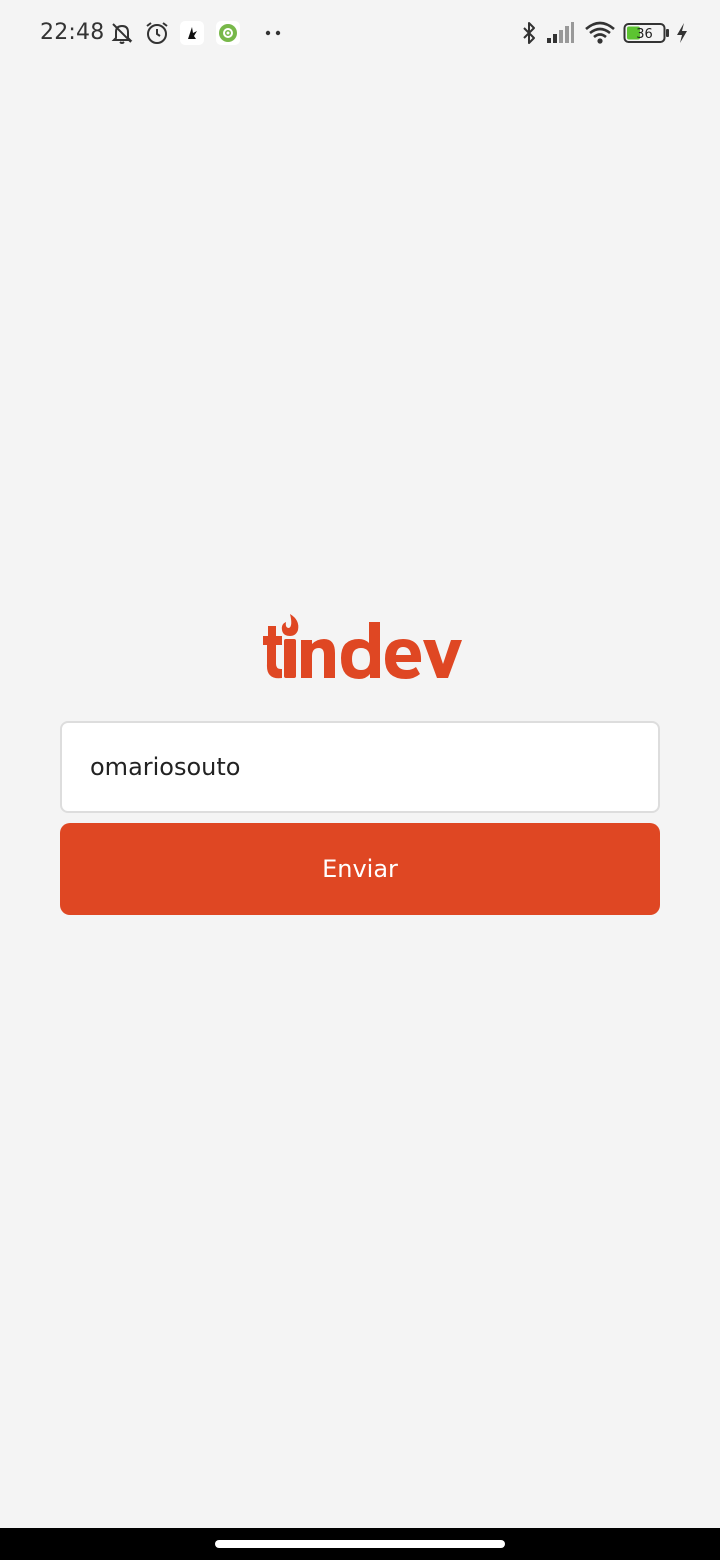 The height and width of the screenshot is (1560, 720). What do you see at coordinates (362, 647) in the screenshot?
I see `tindev-logo` at bounding box center [362, 647].